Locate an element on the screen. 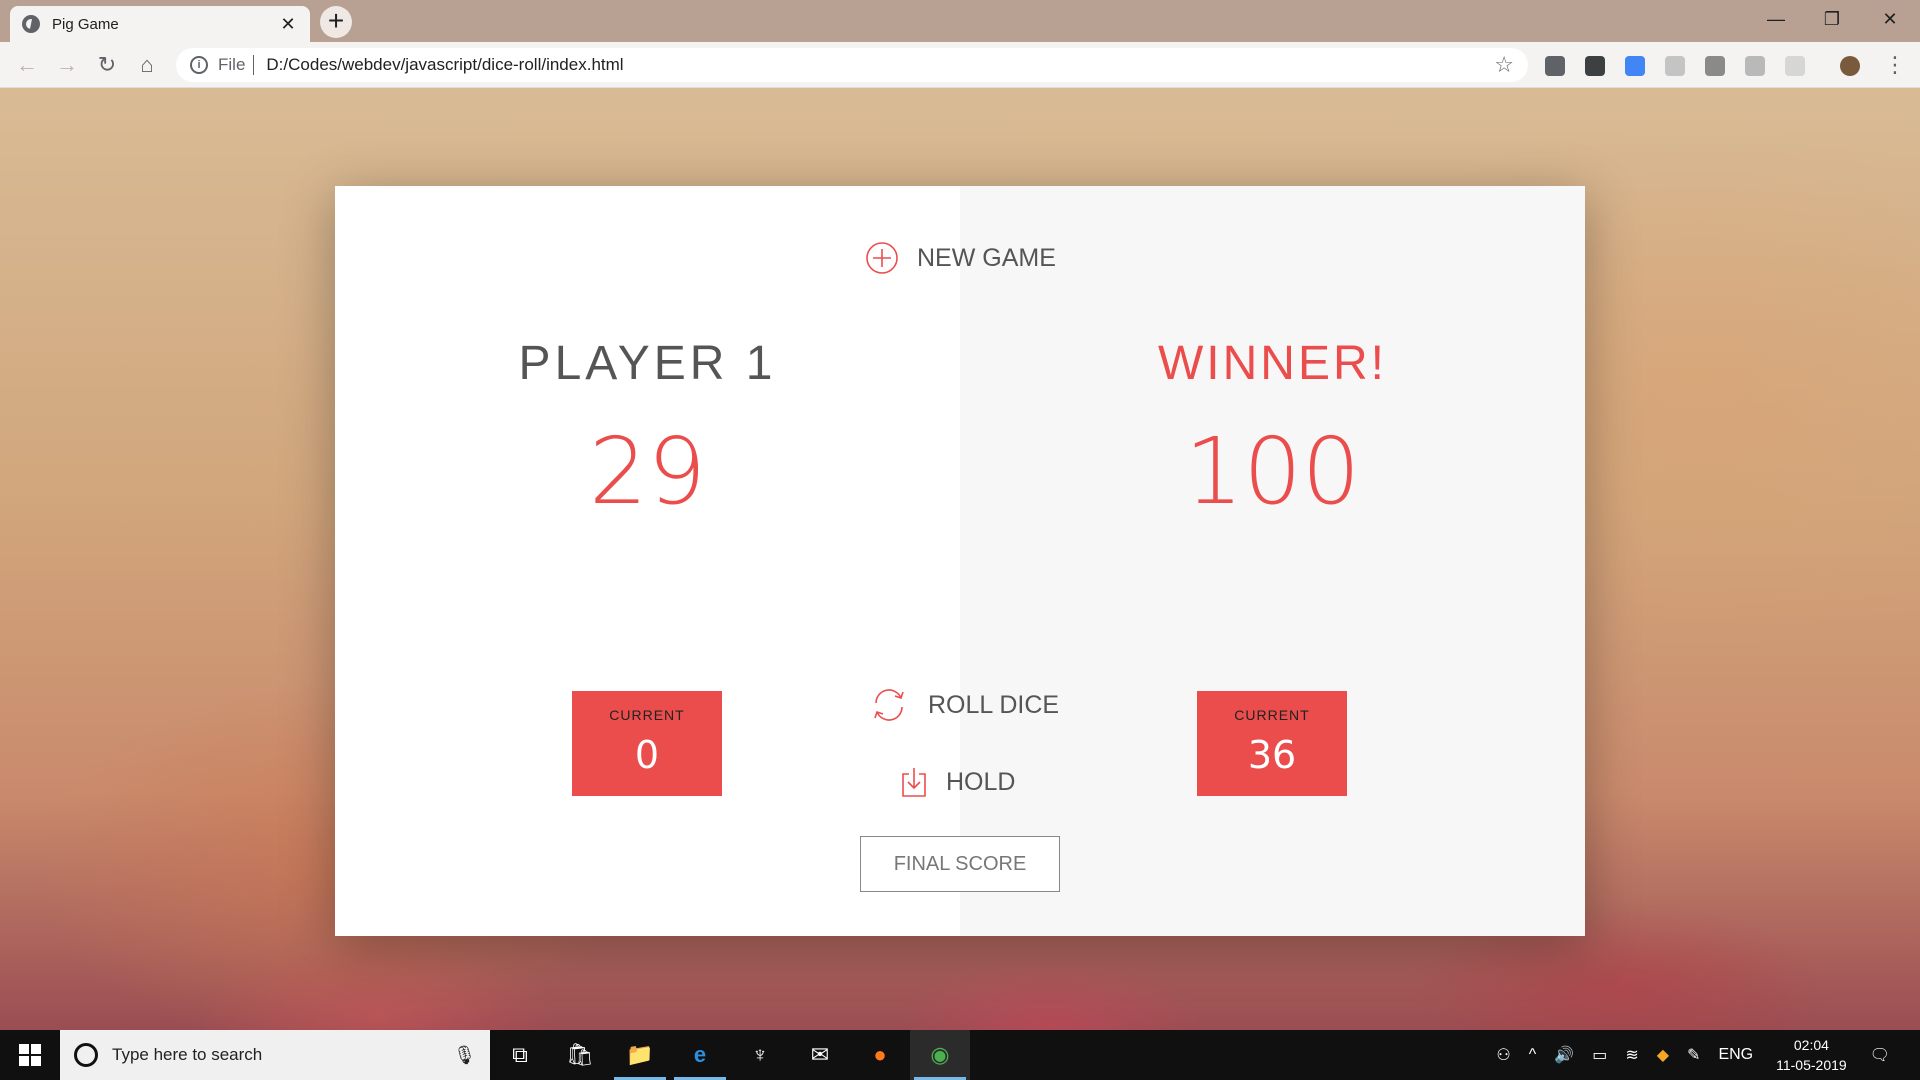  notifications-icon: 🗨 is located at coordinates (1890, 1055).